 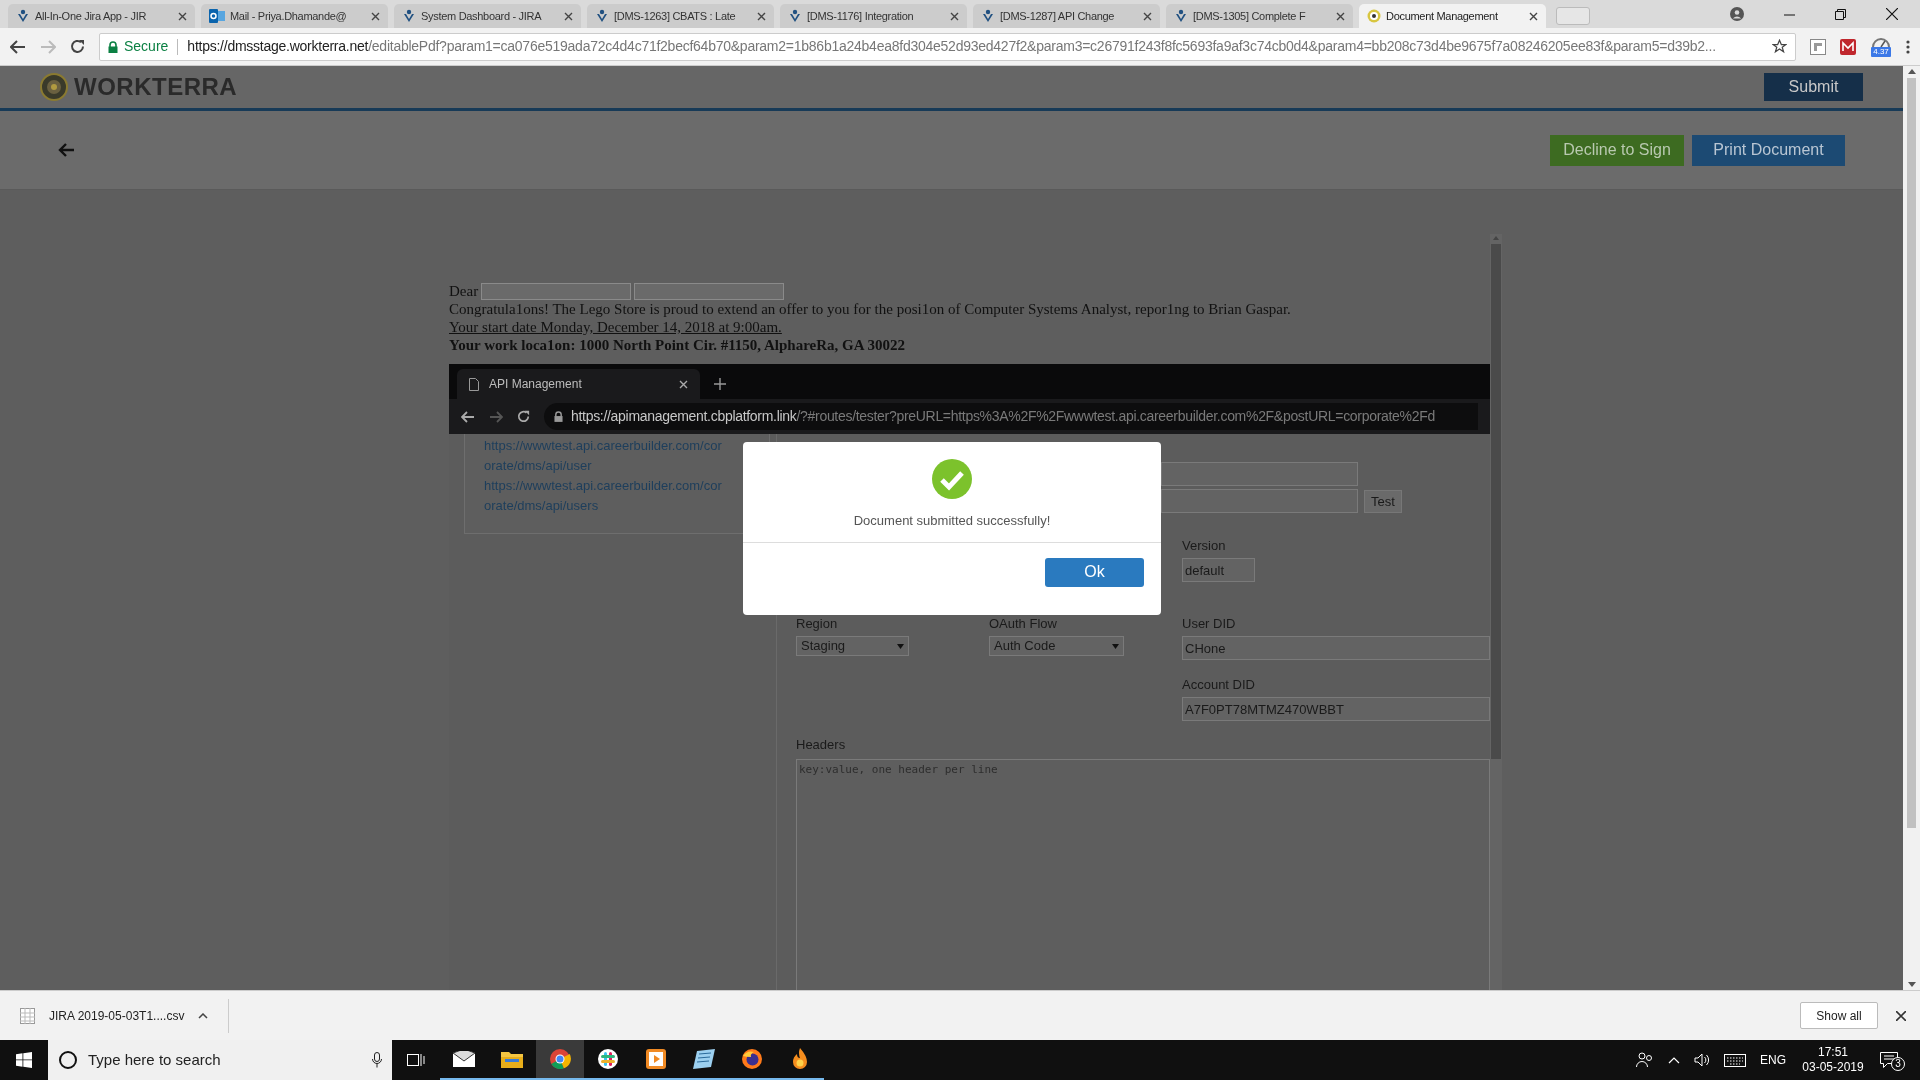 I want to click on keyboard-icon, so click(x=1735, y=1060).